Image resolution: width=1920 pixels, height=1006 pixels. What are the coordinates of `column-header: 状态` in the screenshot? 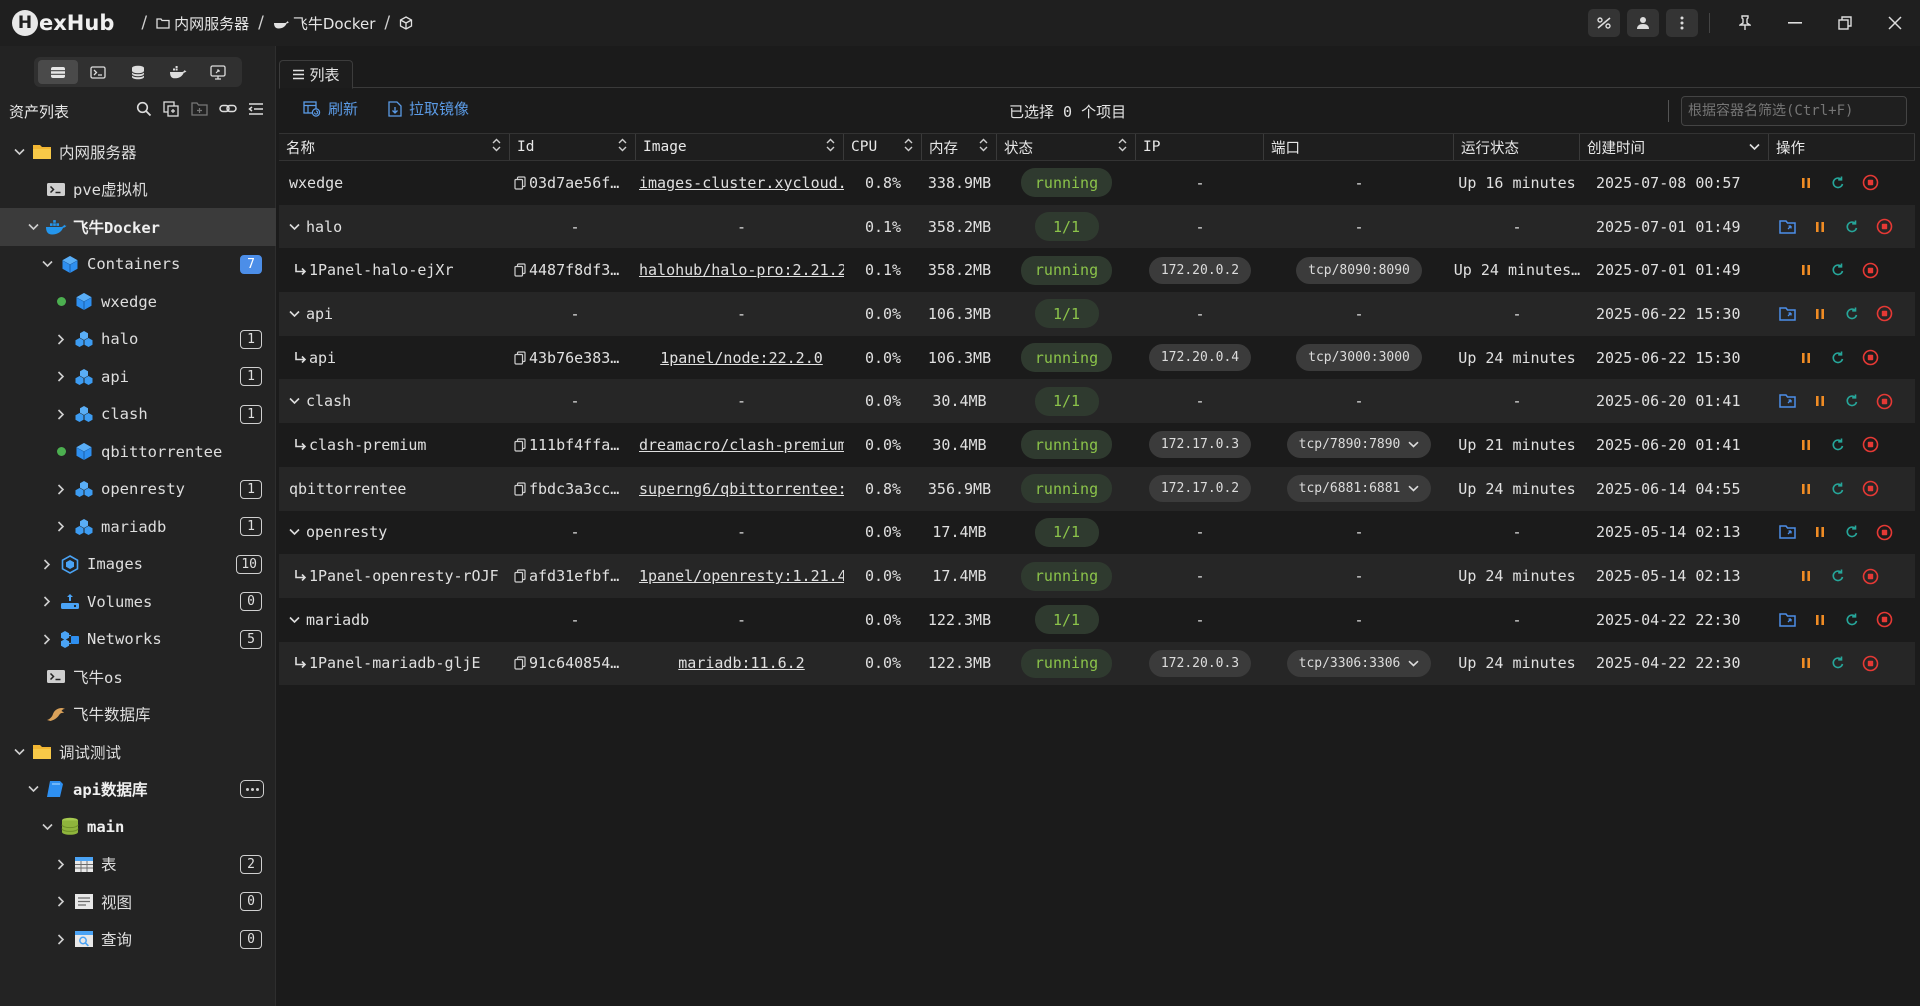 It's located at (1066, 147).